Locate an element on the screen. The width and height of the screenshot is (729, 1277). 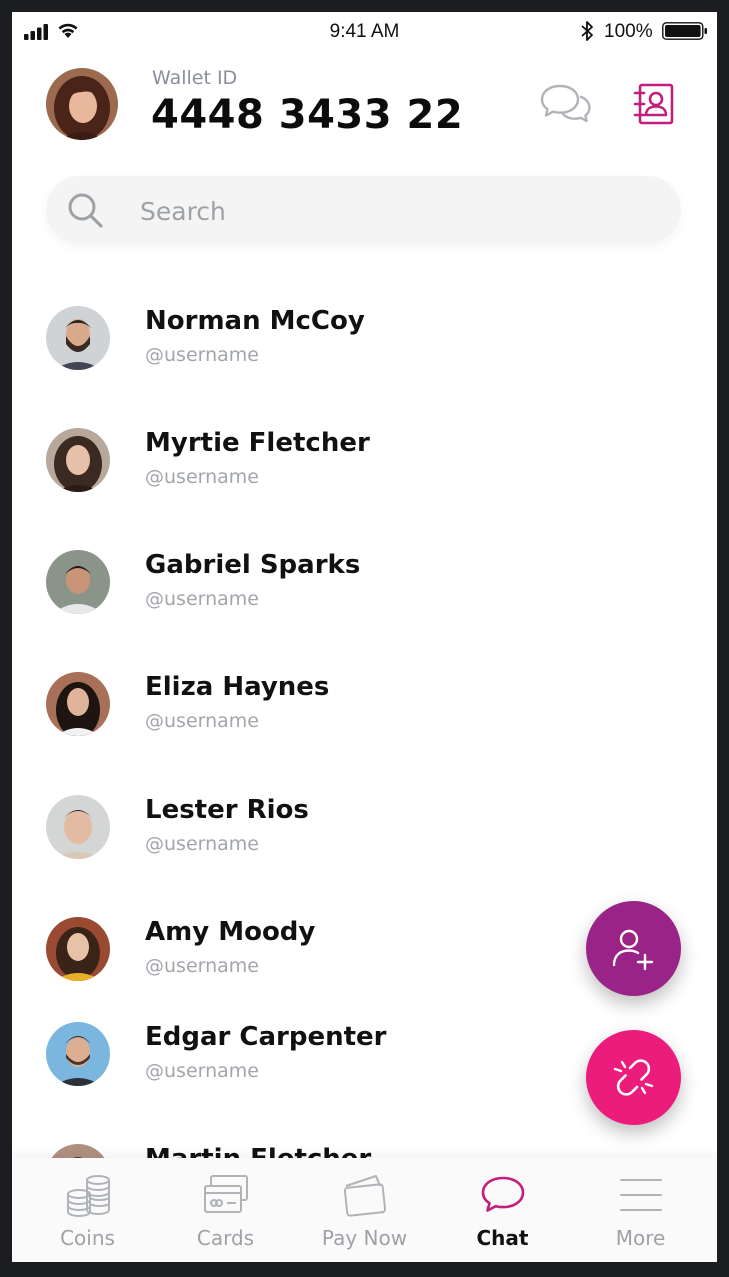
contact-name: Gabriel Sparks is located at coordinates (253, 565).